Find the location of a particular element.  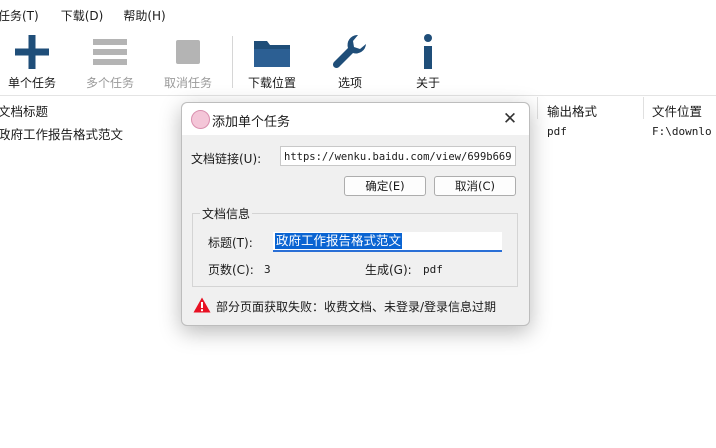

download-location-button: 下载位置 is located at coordinates (272, 62).